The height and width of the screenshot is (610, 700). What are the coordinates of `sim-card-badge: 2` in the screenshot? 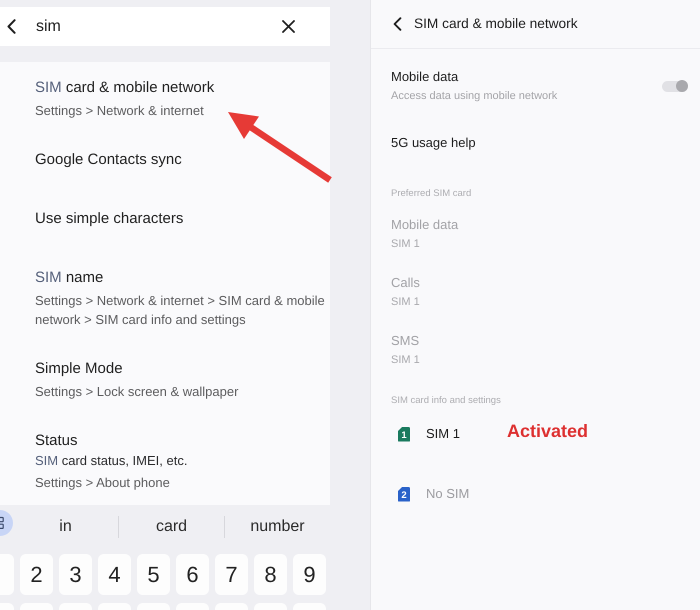 It's located at (404, 494).